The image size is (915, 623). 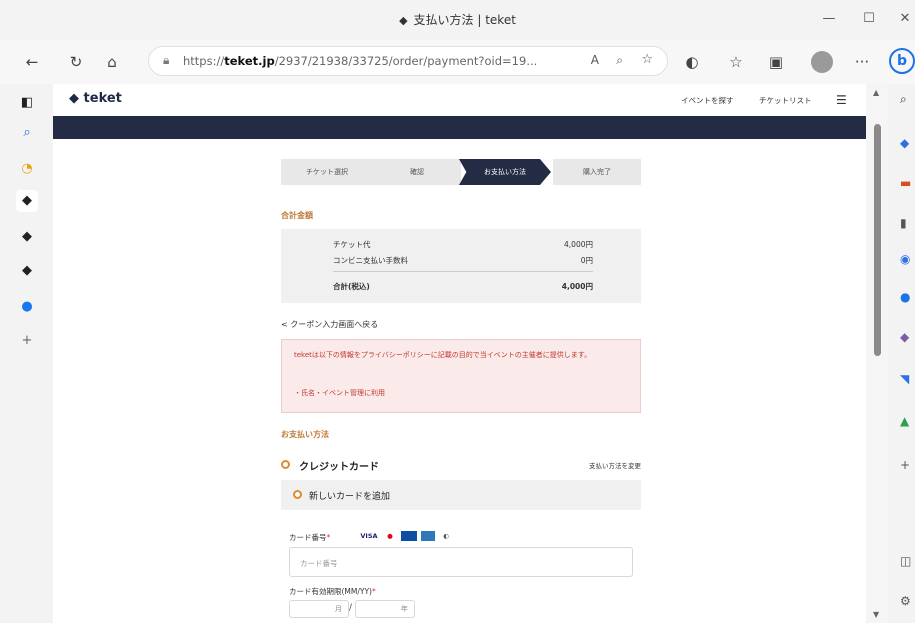 What do you see at coordinates (907, 143) in the screenshot?
I see `shopping-icon: ◆` at bounding box center [907, 143].